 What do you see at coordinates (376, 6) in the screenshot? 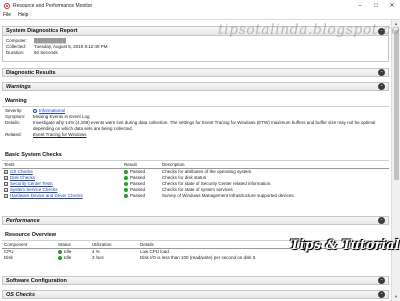
I see `maximize-button: □` at bounding box center [376, 6].